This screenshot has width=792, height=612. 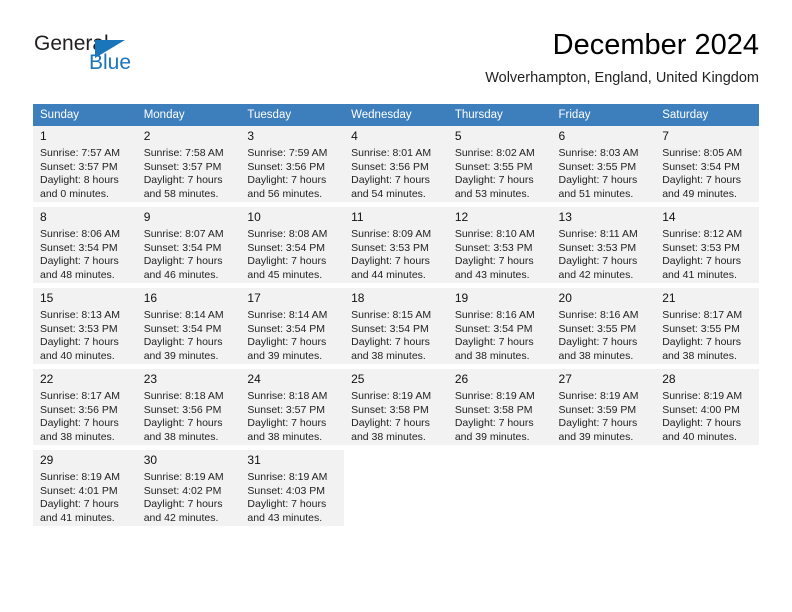 I want to click on daylight-duration-line2: and 42 minutes., so click(x=596, y=274).